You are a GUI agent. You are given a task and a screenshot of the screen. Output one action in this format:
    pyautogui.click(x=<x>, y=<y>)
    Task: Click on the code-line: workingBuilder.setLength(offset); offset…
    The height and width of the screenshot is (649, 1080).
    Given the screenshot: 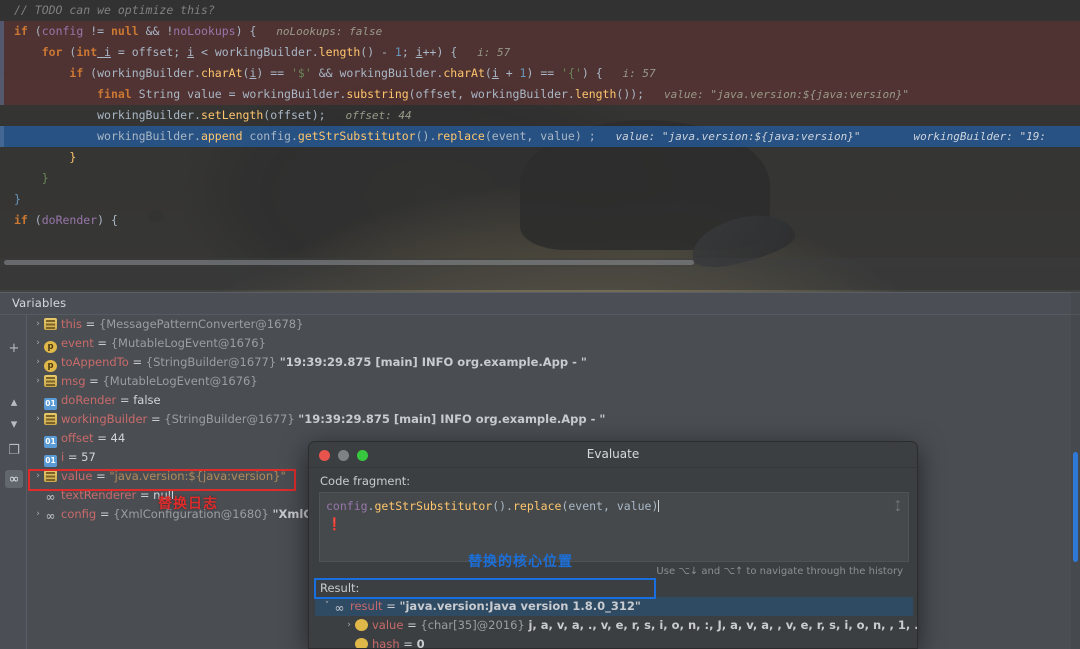 What is the action you would take?
    pyautogui.click(x=540, y=115)
    